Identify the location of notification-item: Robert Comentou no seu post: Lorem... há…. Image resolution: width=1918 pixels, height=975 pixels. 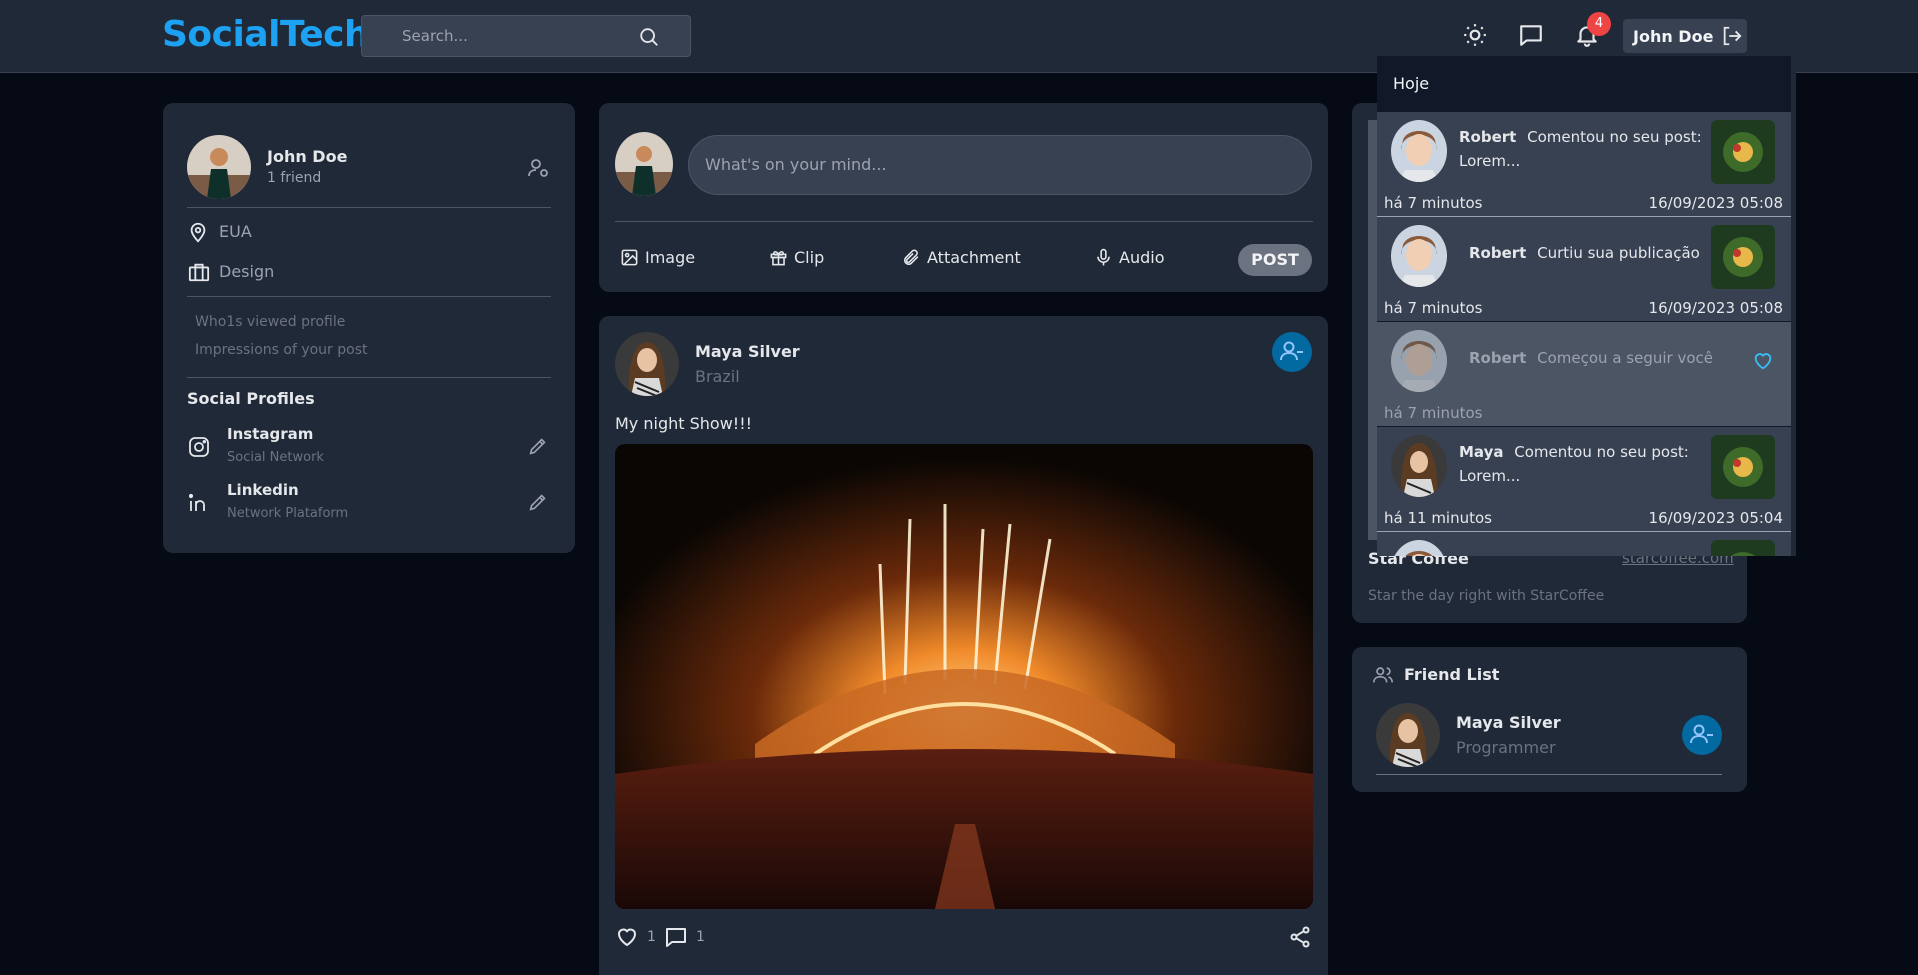
(1584, 164).